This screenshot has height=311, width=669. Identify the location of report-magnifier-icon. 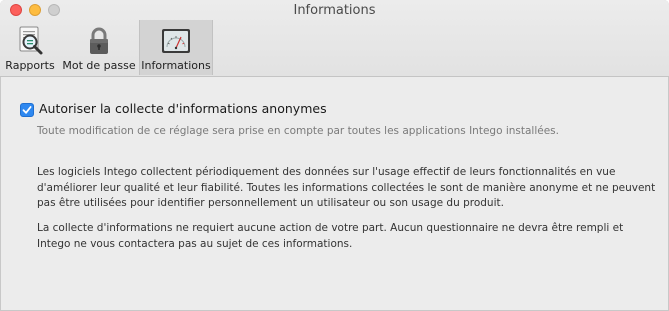
(31, 40).